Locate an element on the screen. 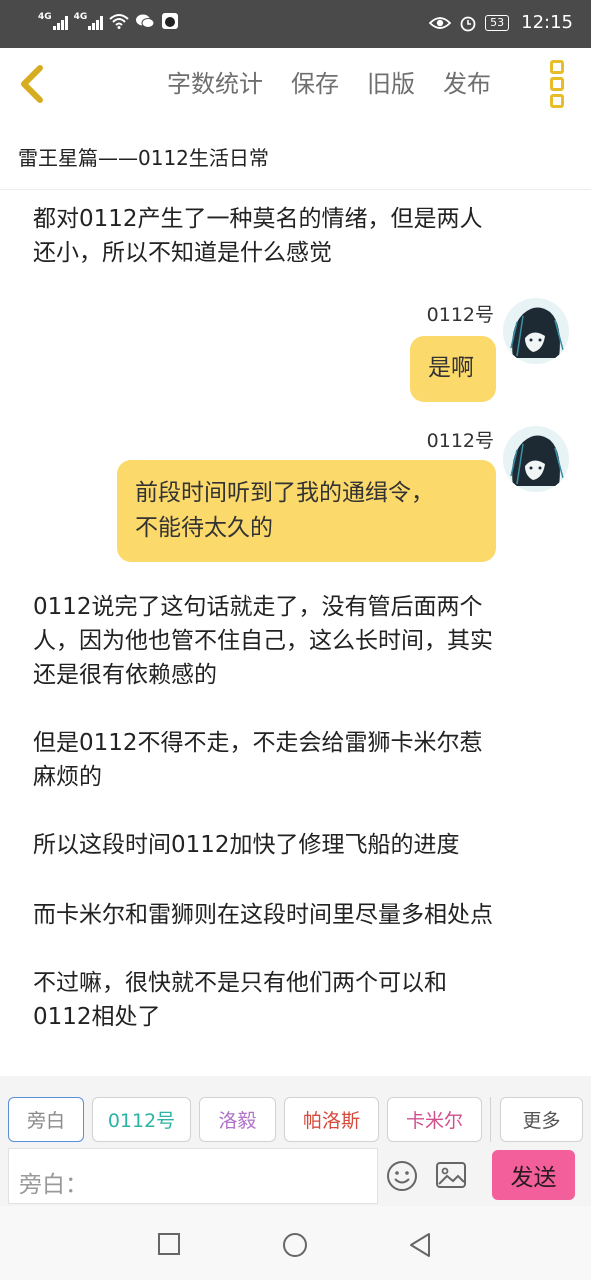 The width and height of the screenshot is (591, 1280). paragraph-line: 所以这段时间0112加快了修理飞船的进度 is located at coordinates (246, 845).